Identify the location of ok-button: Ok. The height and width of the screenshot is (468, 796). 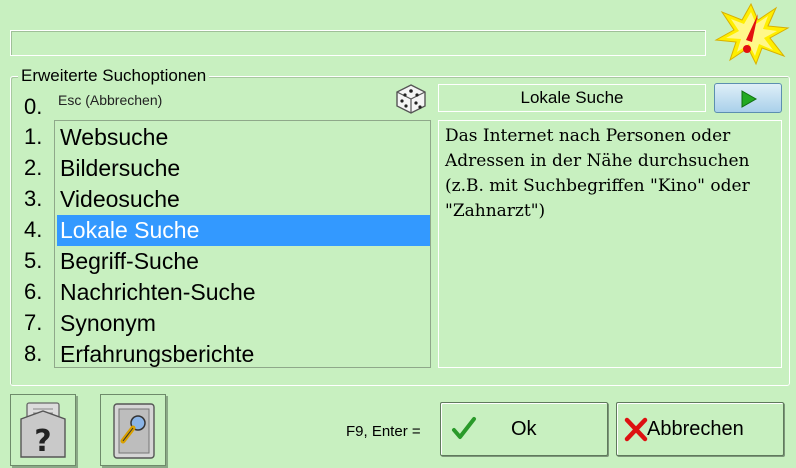
(524, 429).